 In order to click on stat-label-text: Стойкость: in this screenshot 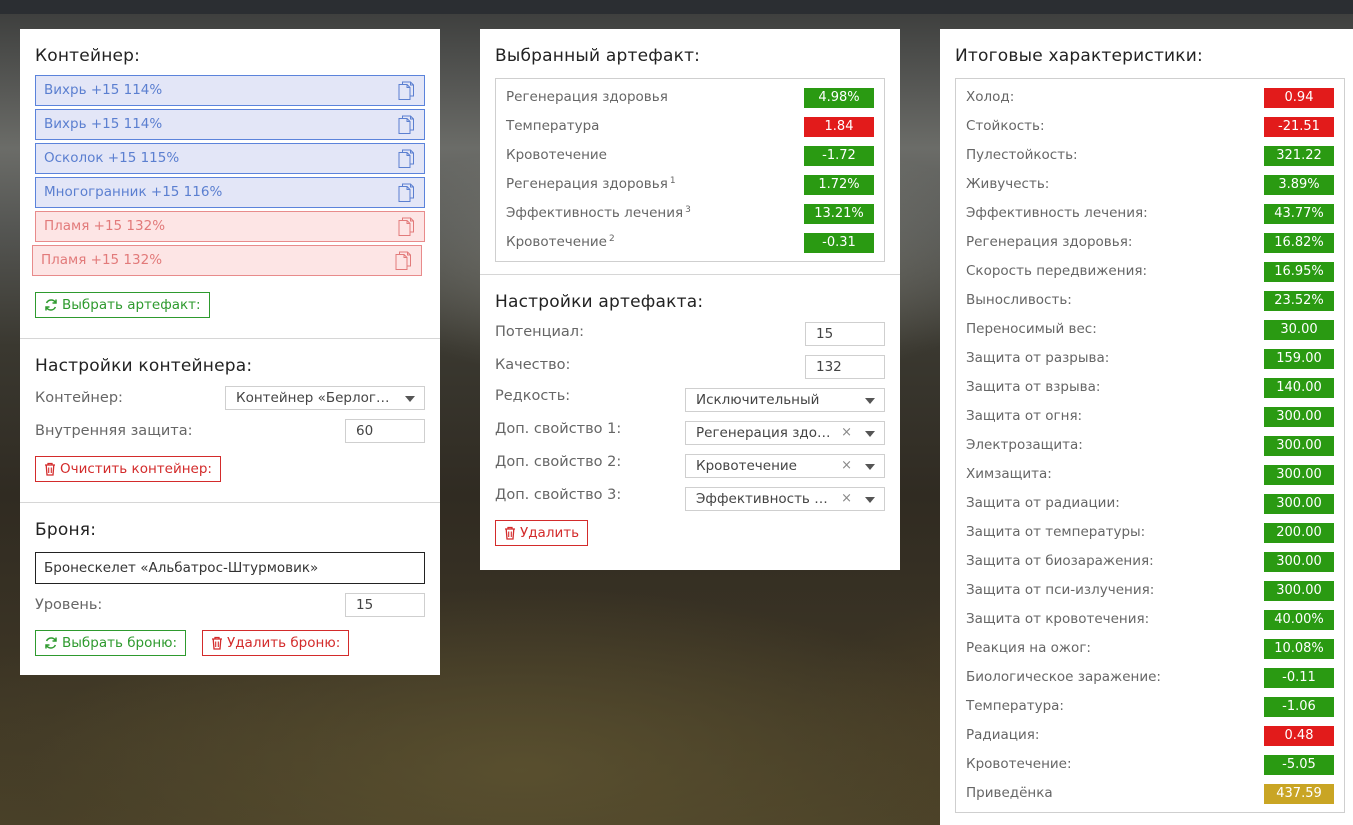, I will do `click(1005, 126)`.